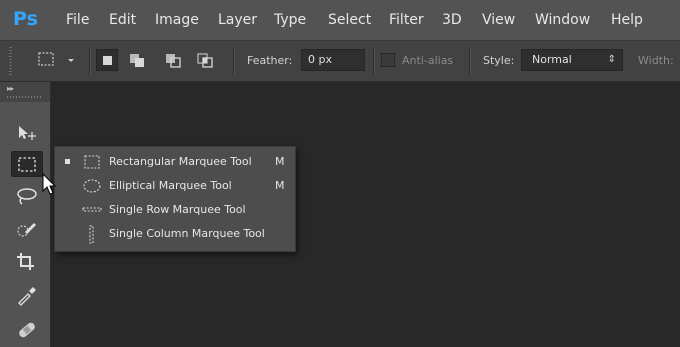  I want to click on collapse-arrows-icon: ▸▸, so click(10, 88).